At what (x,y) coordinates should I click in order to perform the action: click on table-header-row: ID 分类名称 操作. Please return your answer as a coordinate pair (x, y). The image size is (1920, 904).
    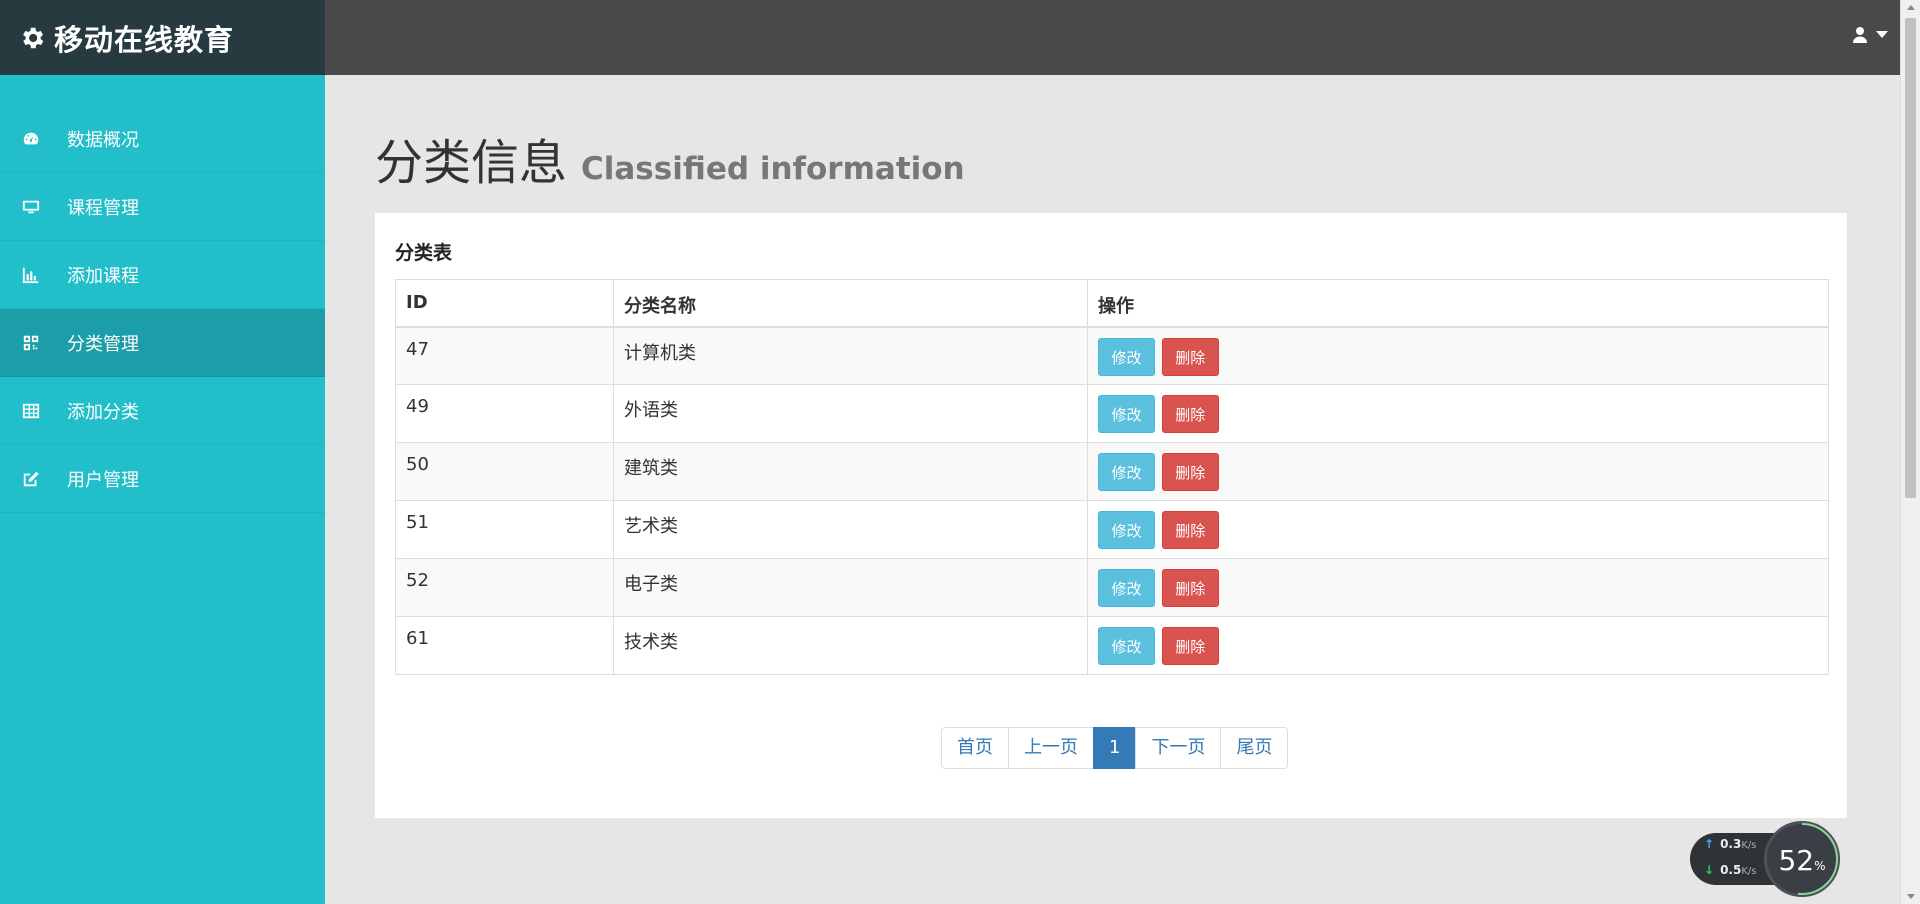
    Looking at the image, I should click on (1112, 303).